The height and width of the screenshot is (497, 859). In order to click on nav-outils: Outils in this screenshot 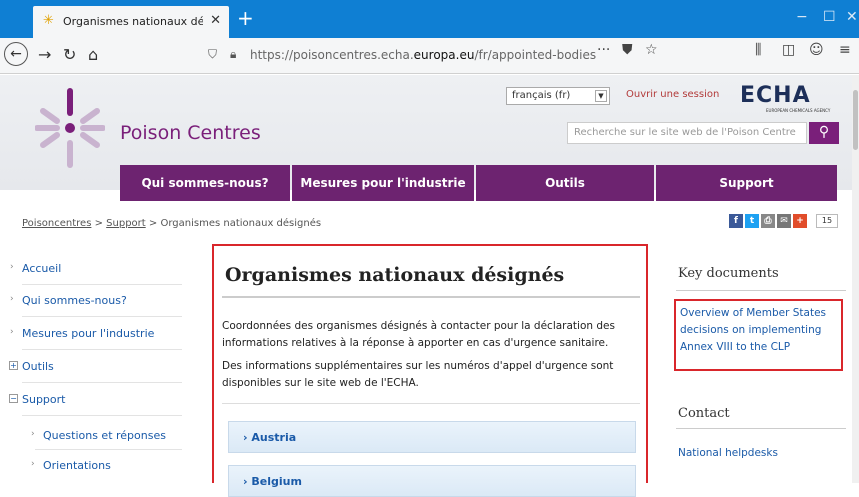, I will do `click(565, 183)`.